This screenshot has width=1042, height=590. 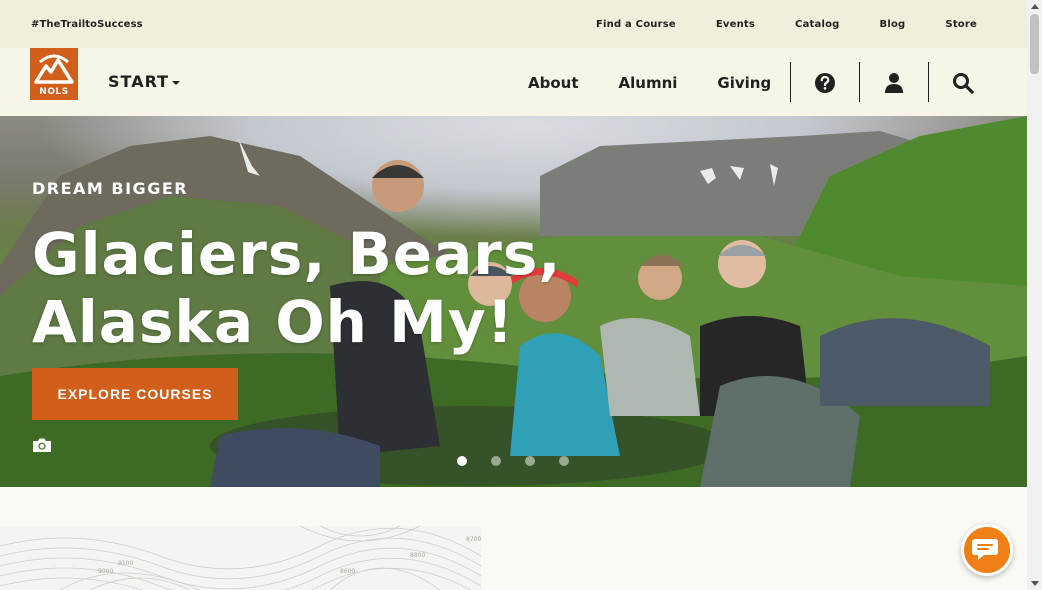 What do you see at coordinates (126, 563) in the screenshot?
I see `topo-label: 9100` at bounding box center [126, 563].